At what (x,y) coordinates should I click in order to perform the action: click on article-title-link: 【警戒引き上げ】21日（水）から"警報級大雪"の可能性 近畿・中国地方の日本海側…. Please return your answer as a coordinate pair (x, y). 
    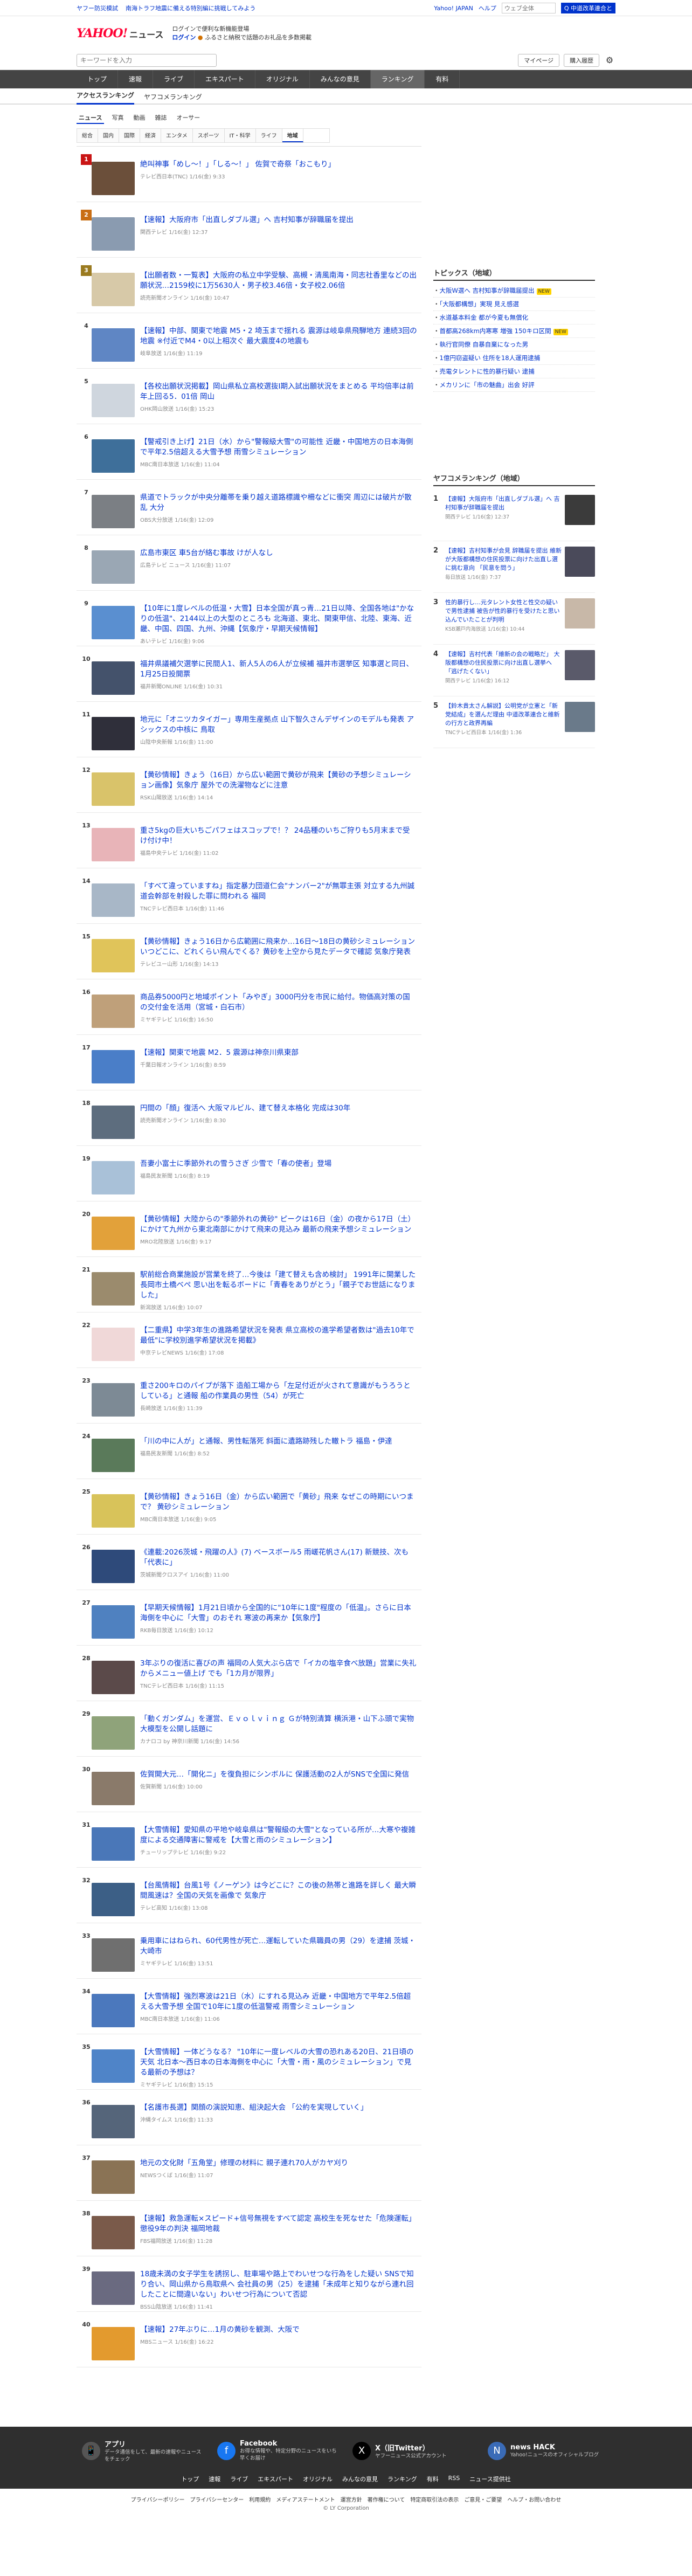
    Looking at the image, I should click on (278, 447).